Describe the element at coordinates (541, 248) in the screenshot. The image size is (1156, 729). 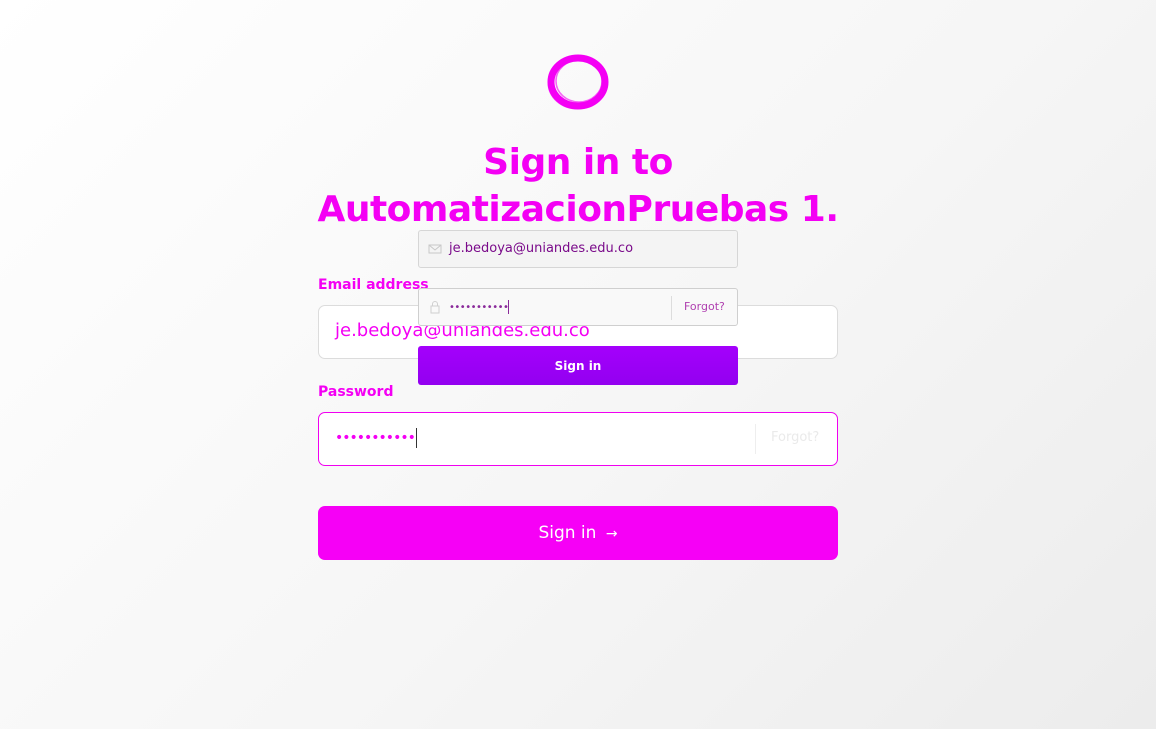
I see `overlay-email-value: je.bedoya@uniandes.edu.co` at that location.